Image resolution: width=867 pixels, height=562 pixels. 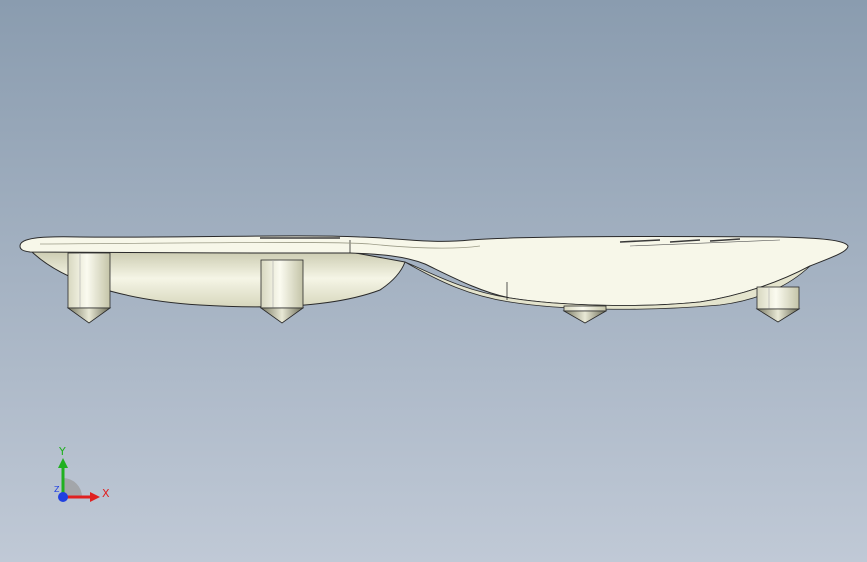 I want to click on x-axis-label: X, so click(x=106, y=493).